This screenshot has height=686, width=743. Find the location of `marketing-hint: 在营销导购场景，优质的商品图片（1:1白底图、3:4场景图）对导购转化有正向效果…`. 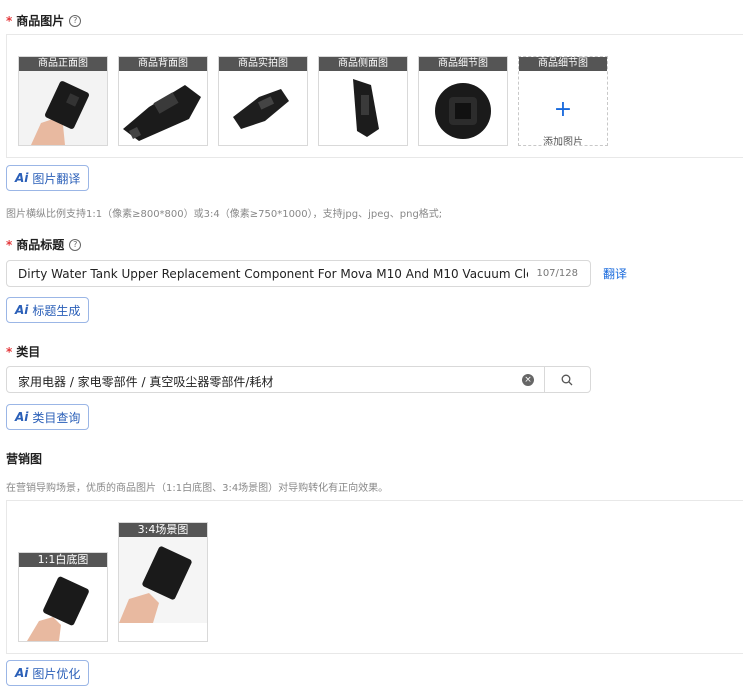

marketing-hint: 在营销导购场景，优质的商品图片（1:1白底图、3:4场景图）对导购转化有正向效果… is located at coordinates (197, 488).